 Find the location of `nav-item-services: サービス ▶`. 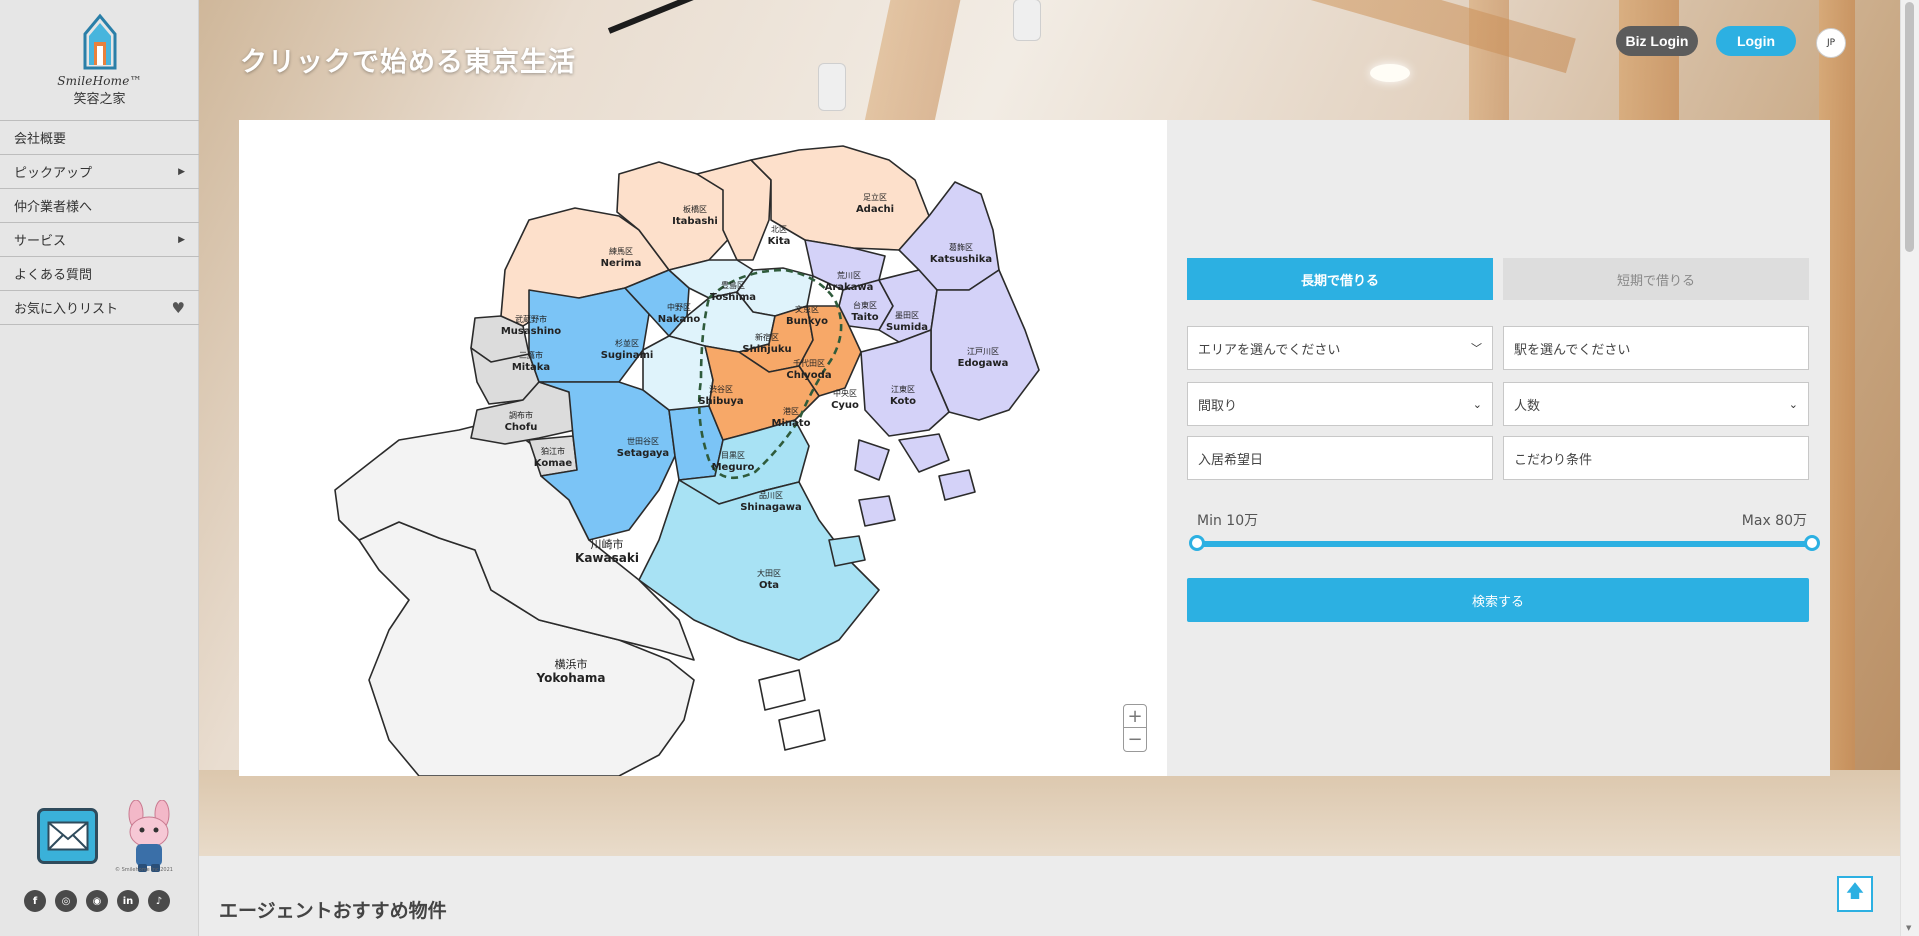

nav-item-services: サービス ▶ is located at coordinates (99, 240).